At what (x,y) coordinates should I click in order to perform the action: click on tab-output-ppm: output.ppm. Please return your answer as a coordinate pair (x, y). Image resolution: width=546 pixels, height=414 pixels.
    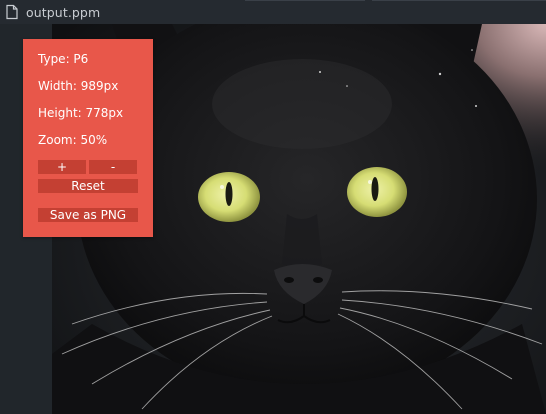
    Looking at the image, I should click on (121, 12).